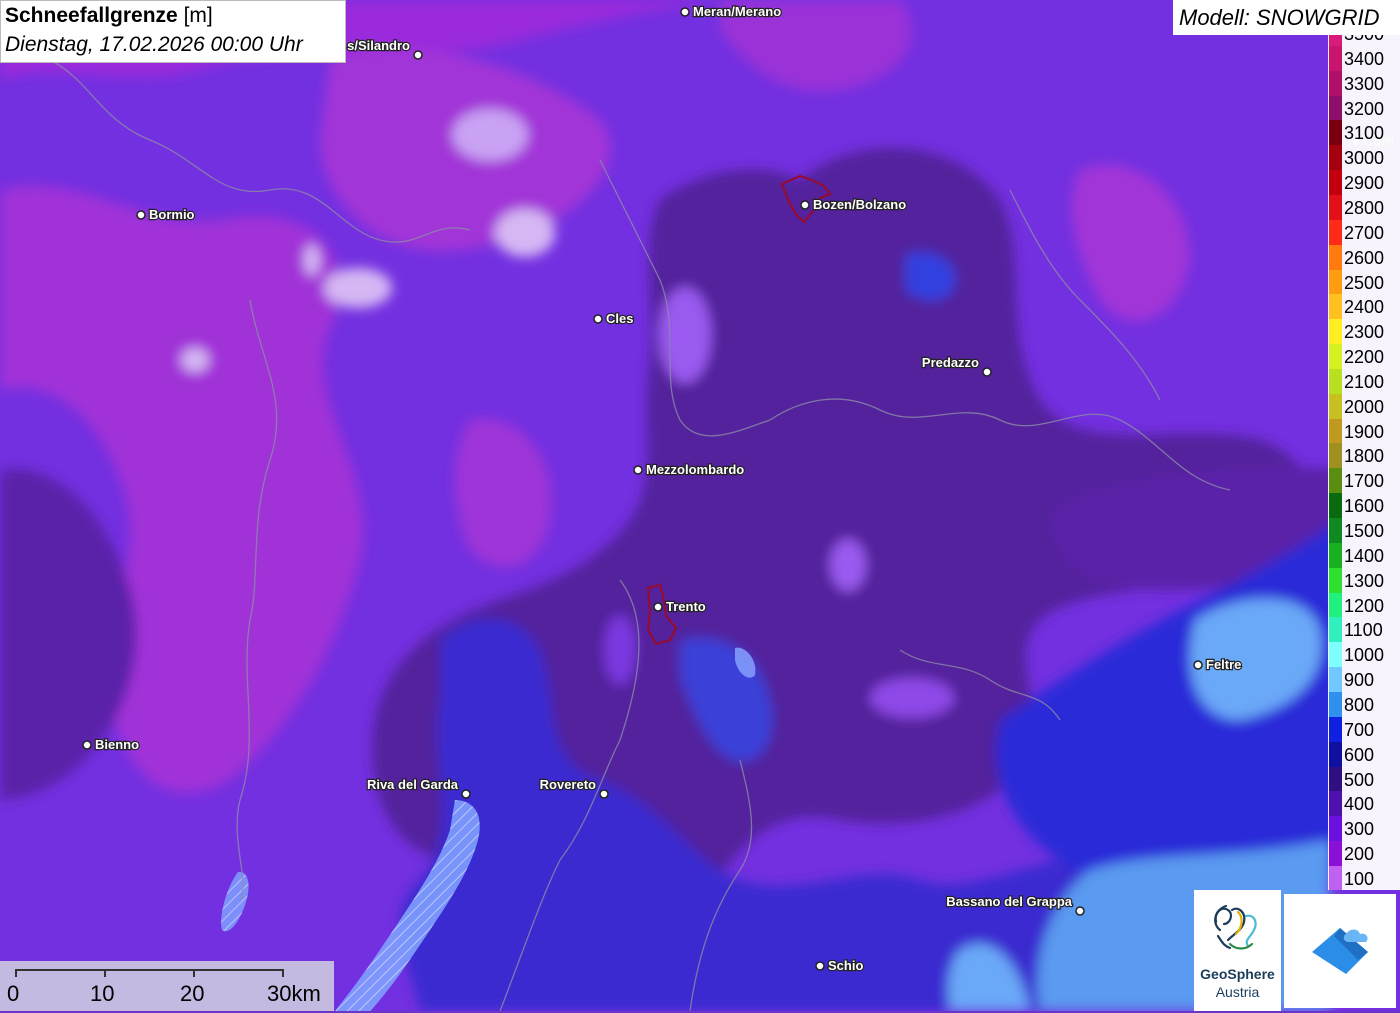  I want to click on legend-row: 2900, so click(1364, 183).